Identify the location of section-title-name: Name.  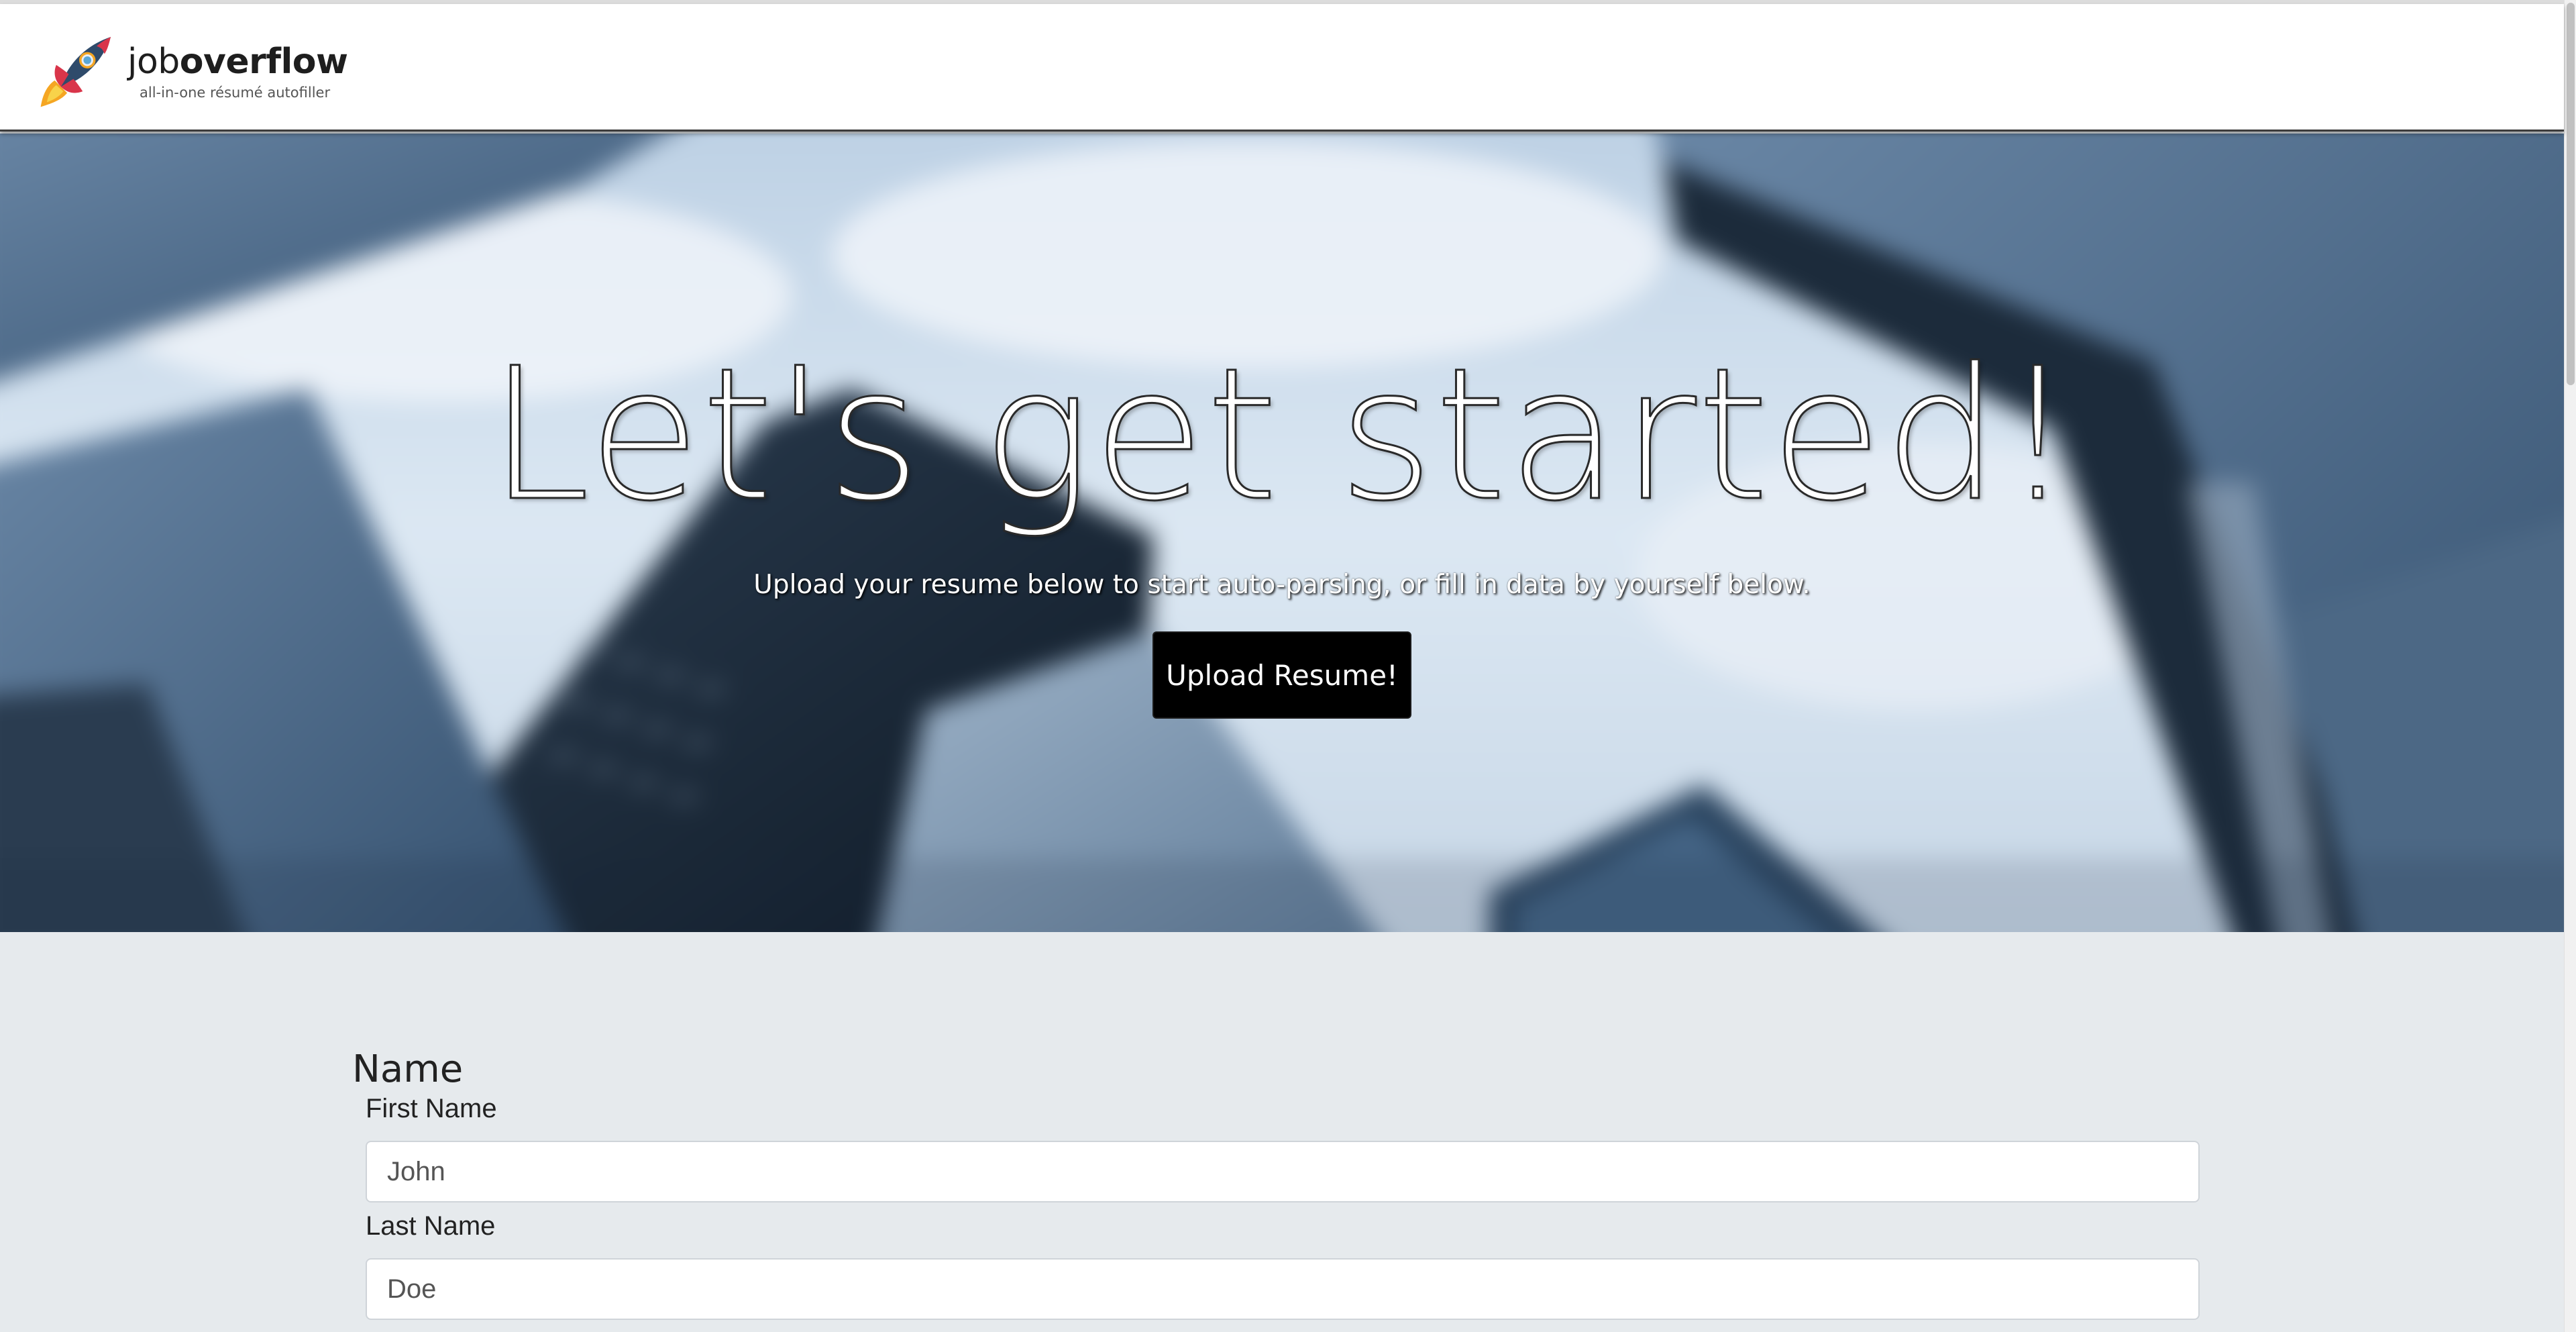
(408, 1069).